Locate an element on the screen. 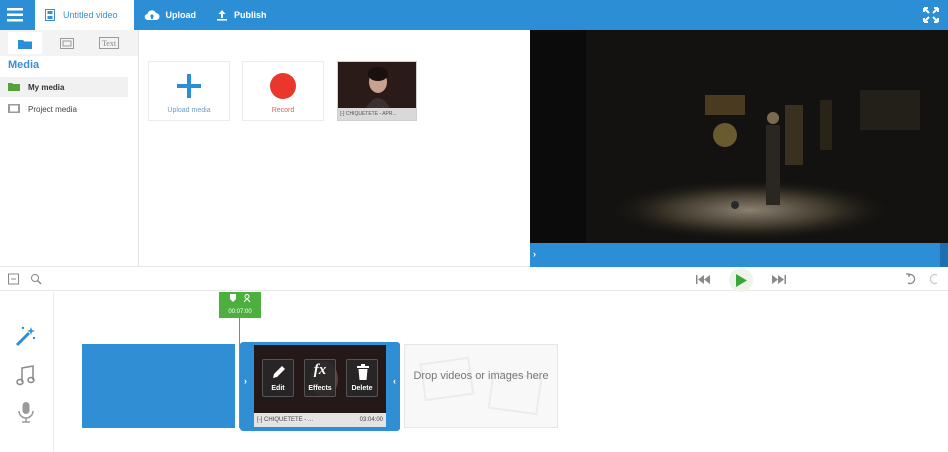 This screenshot has width=948, height=452. drop-placeholder-icon is located at coordinates (481, 386).